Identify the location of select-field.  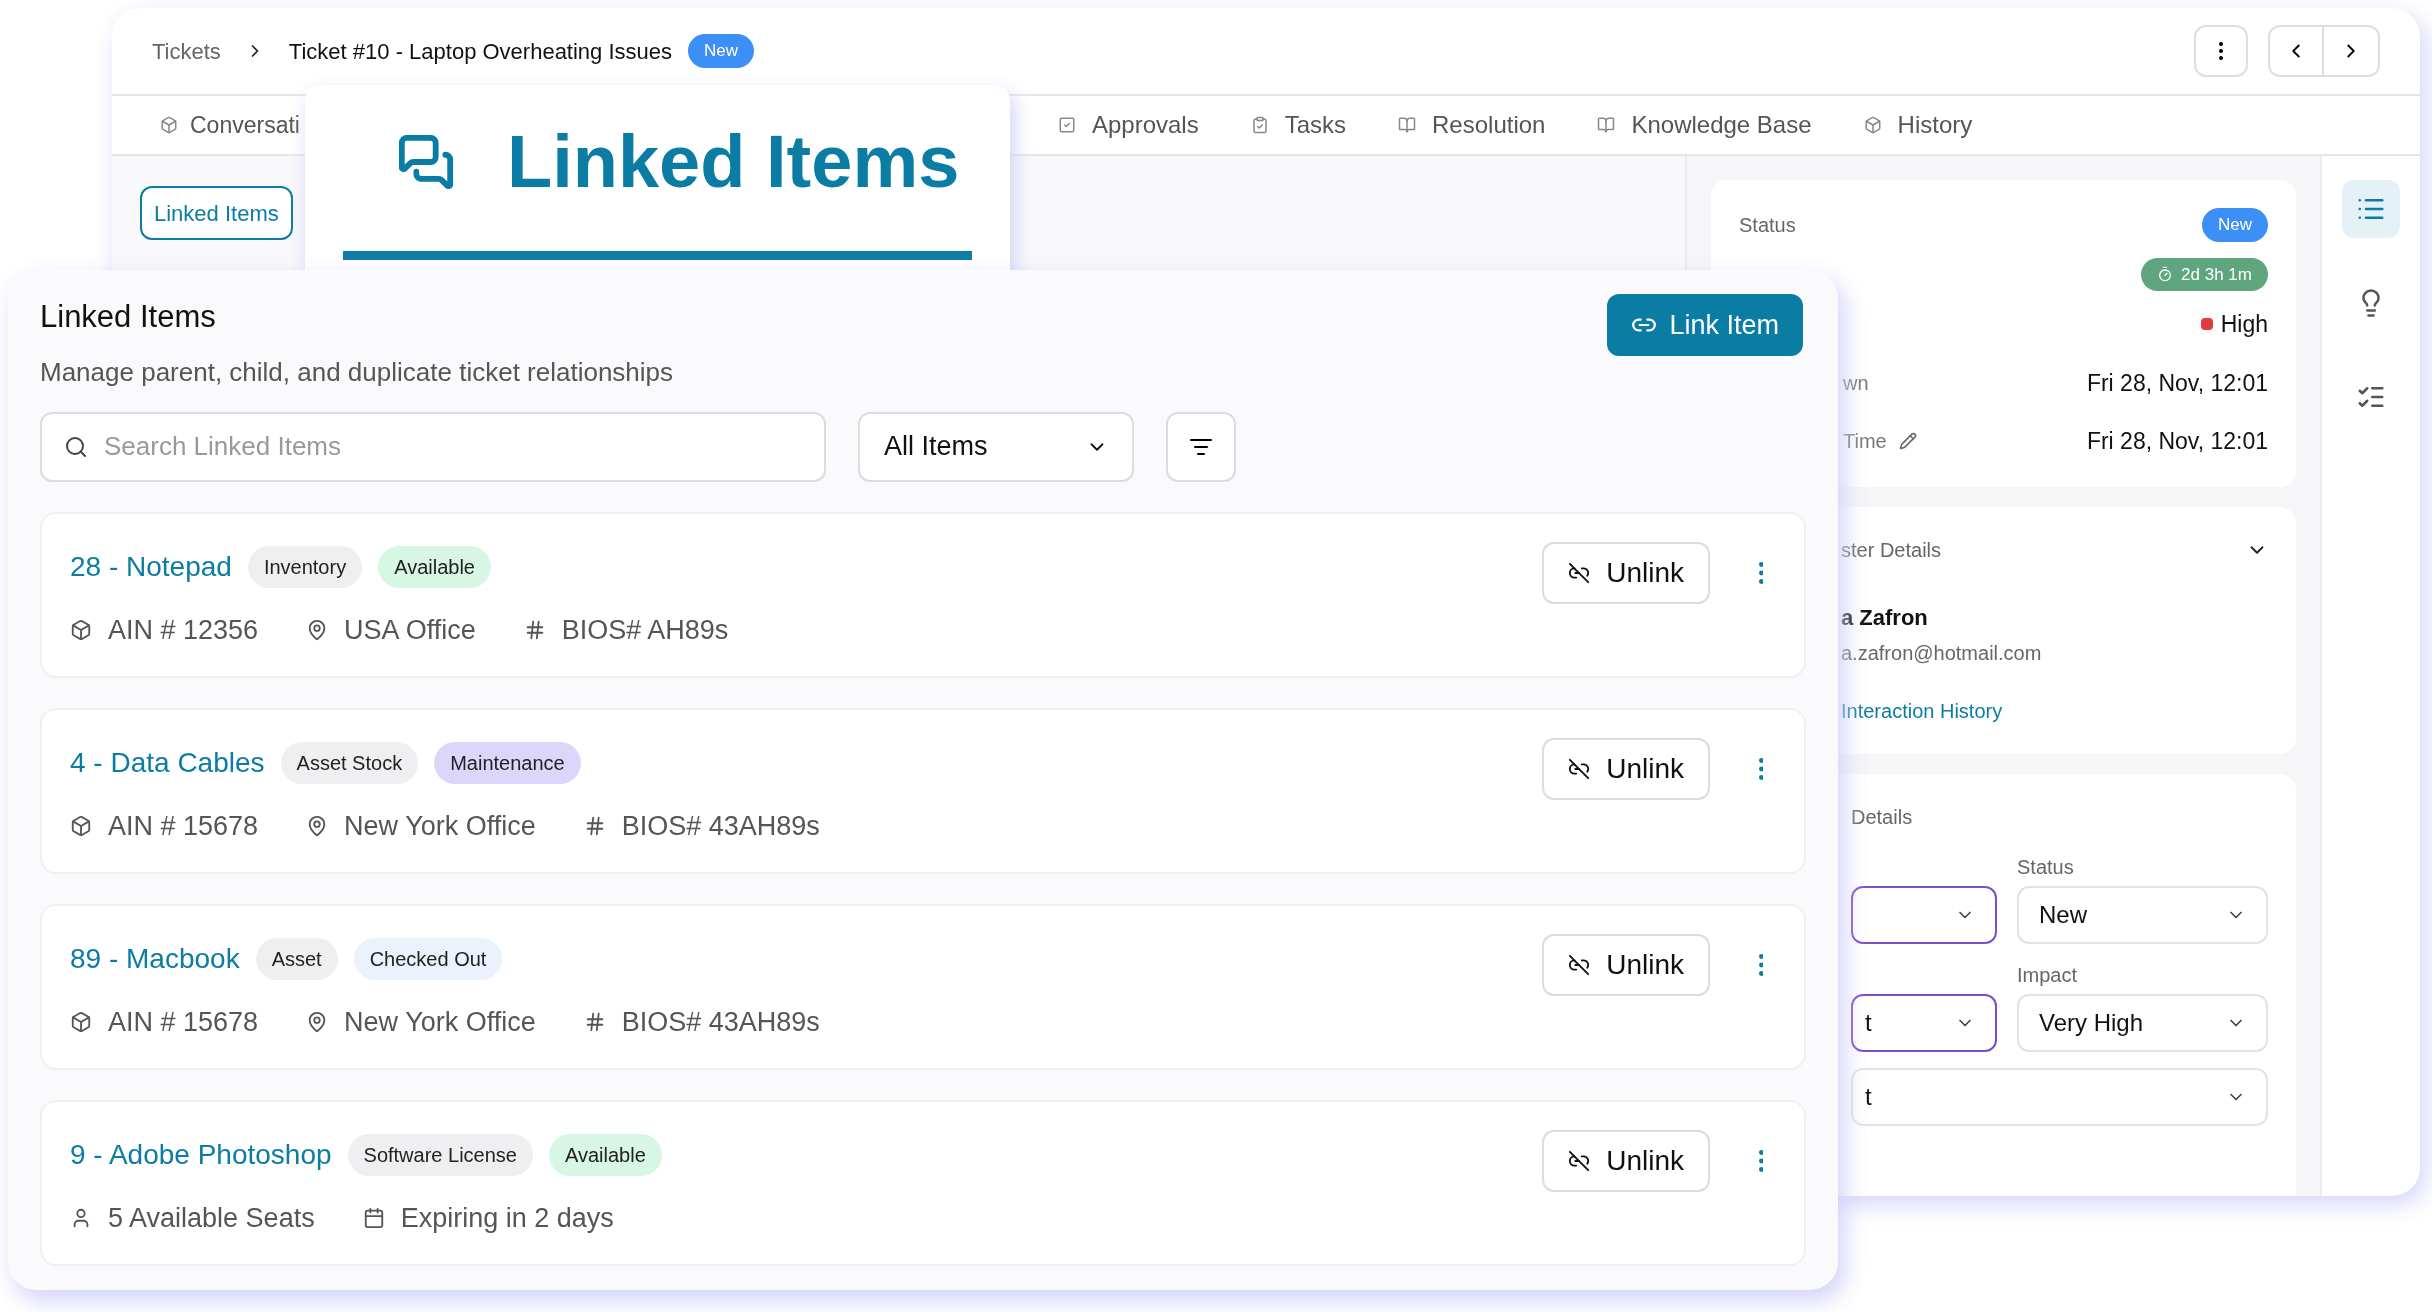
(1924, 914).